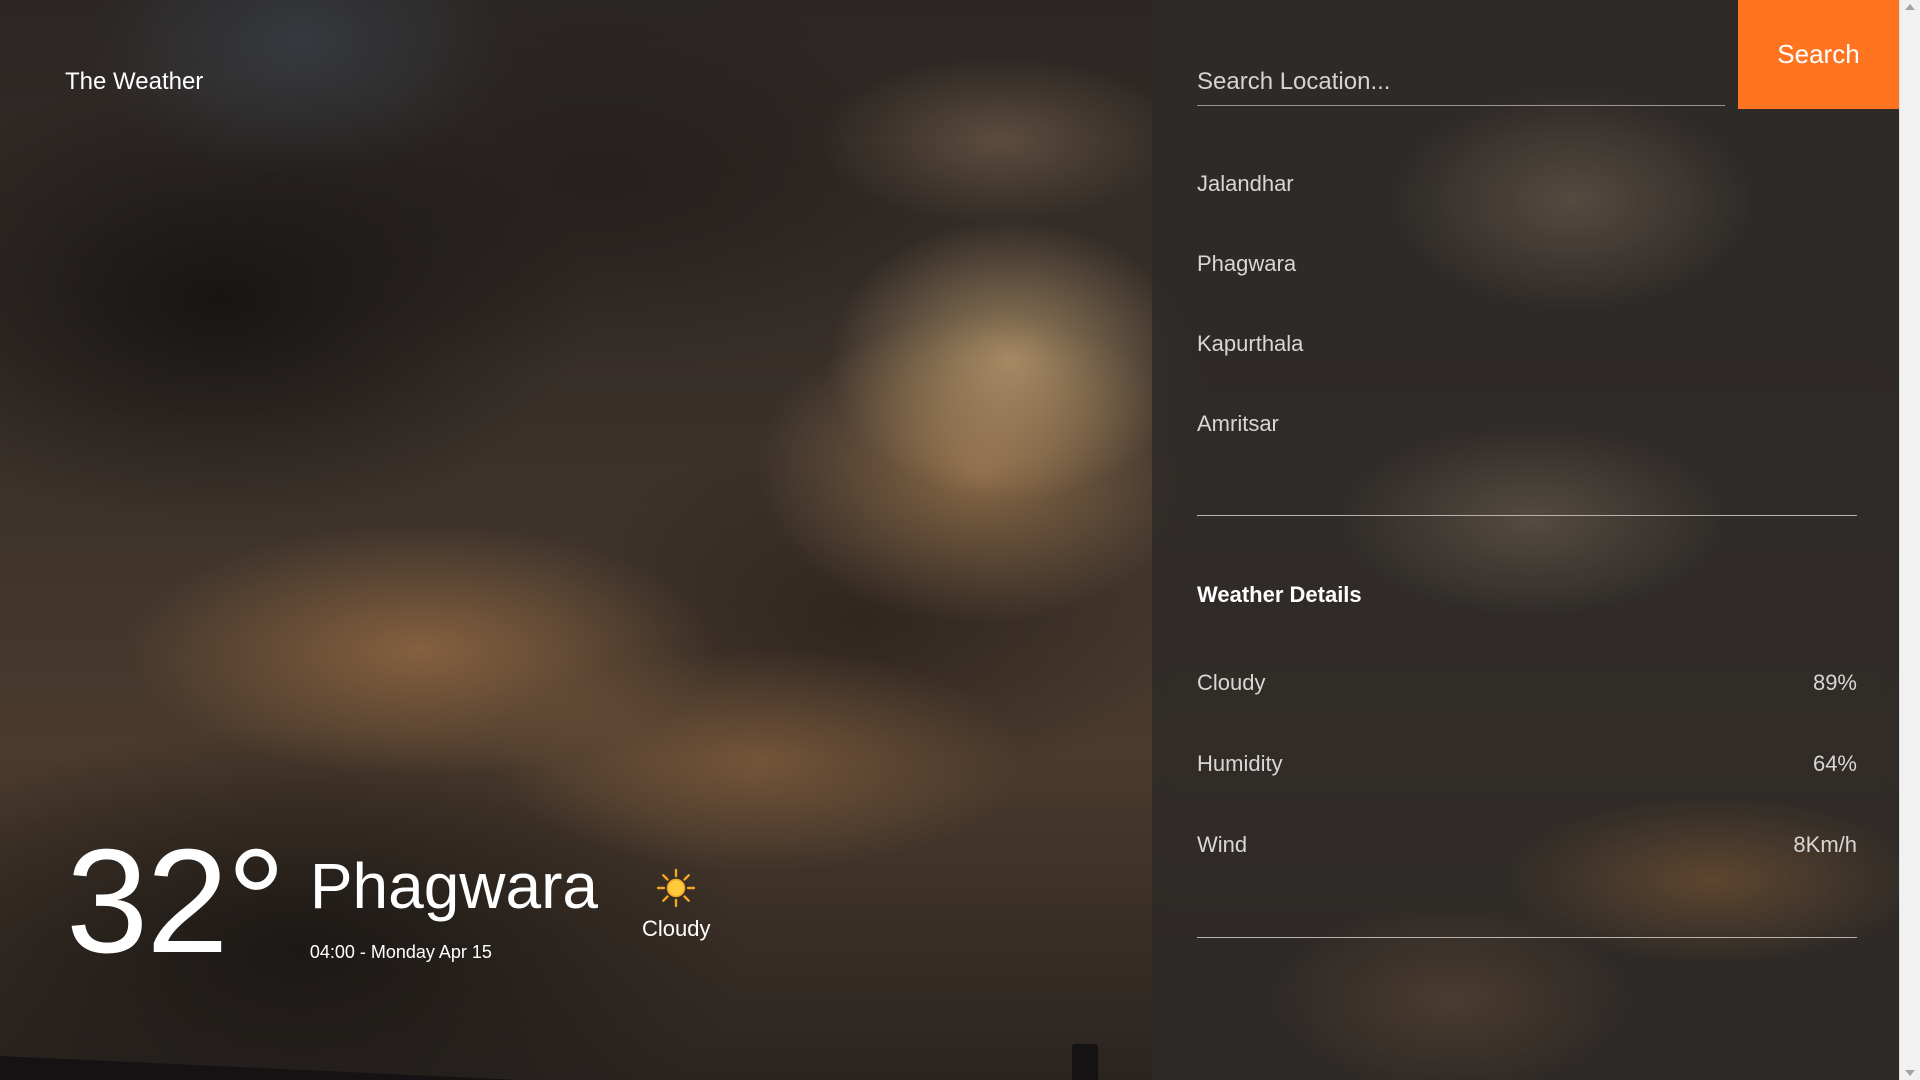  Describe the element at coordinates (676, 888) in the screenshot. I see `sun-icon` at that location.